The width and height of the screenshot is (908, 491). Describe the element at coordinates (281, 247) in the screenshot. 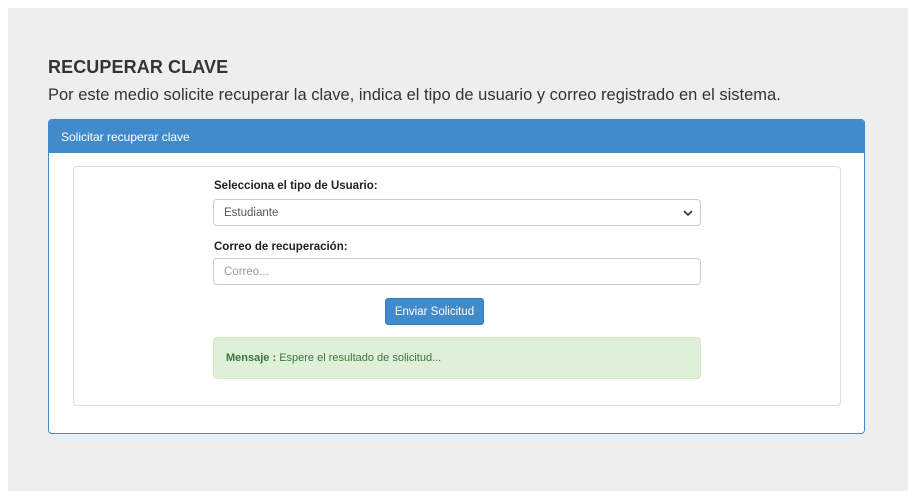

I see `email-label: Correo de recuperación:` at that location.